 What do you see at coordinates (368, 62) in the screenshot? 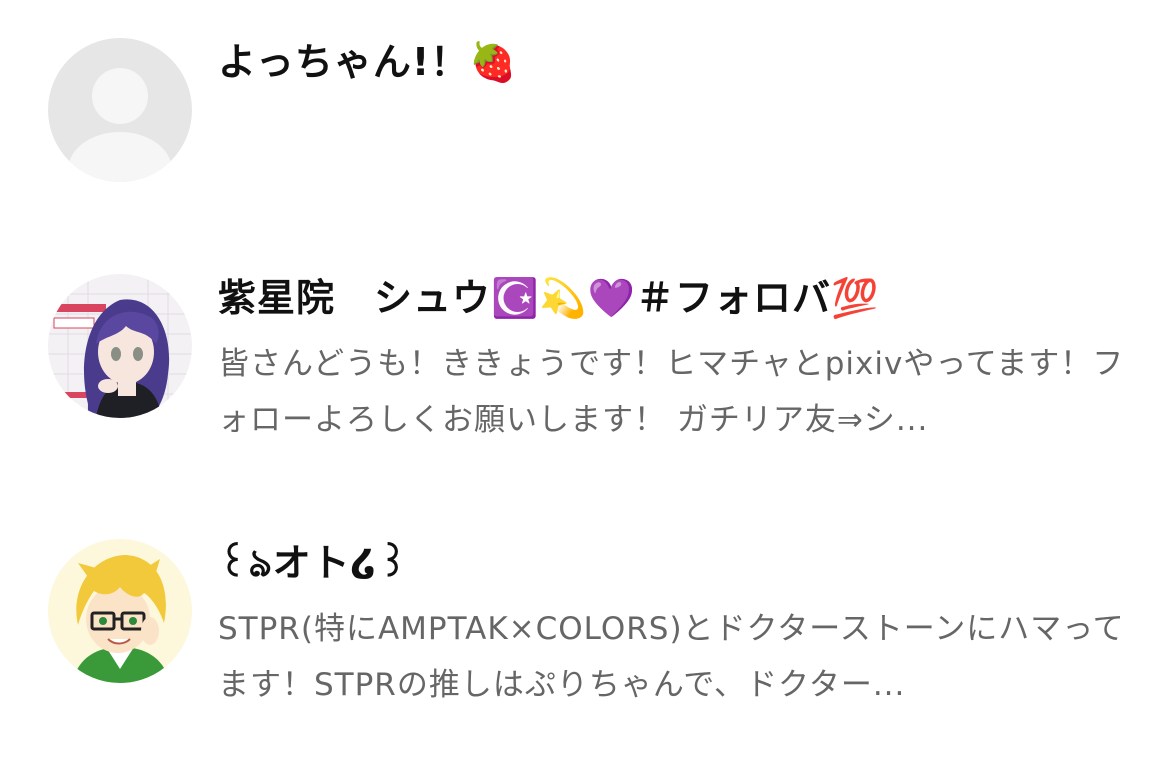
I see `user-name: よっちゃん!！🍓` at bounding box center [368, 62].